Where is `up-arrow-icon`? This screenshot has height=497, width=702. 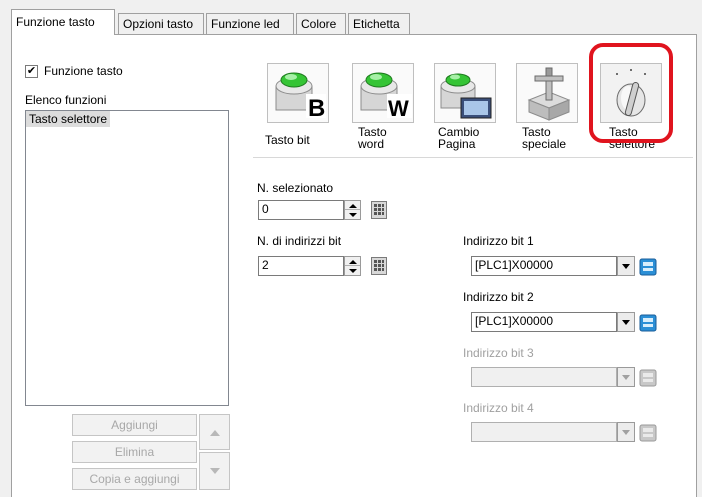 up-arrow-icon is located at coordinates (215, 433).